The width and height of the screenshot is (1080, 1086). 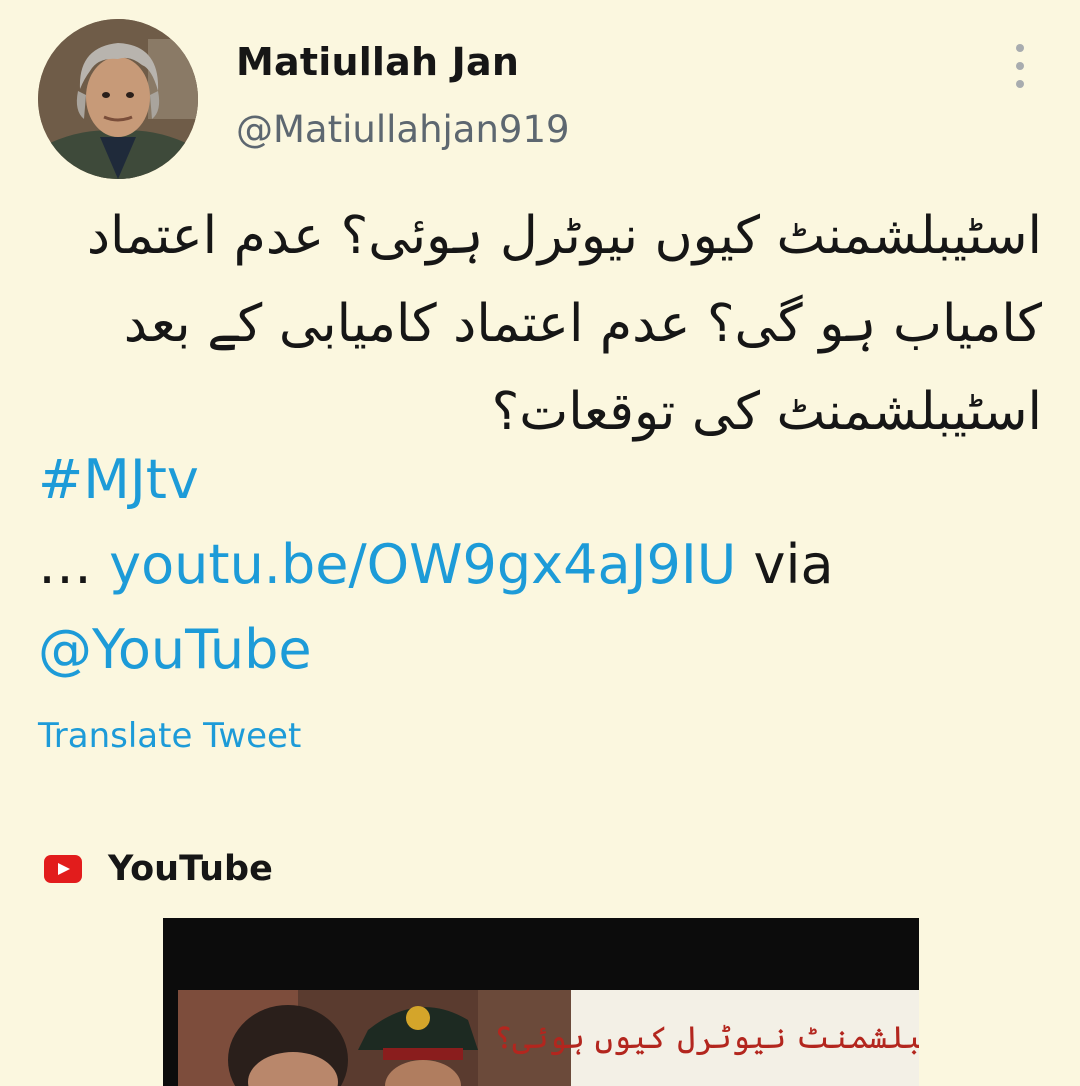 I want to click on more-options-button, so click(x=1020, y=66).